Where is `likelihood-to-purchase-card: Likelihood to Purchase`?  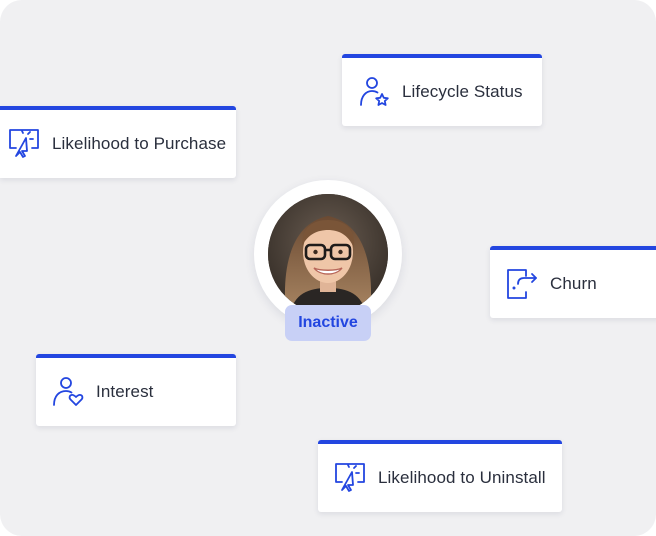
likelihood-to-purchase-card: Likelihood to Purchase is located at coordinates (118, 142).